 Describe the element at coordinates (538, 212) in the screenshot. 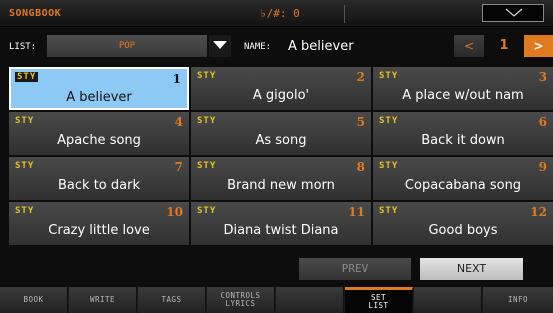

I see `song-index: 12` at that location.